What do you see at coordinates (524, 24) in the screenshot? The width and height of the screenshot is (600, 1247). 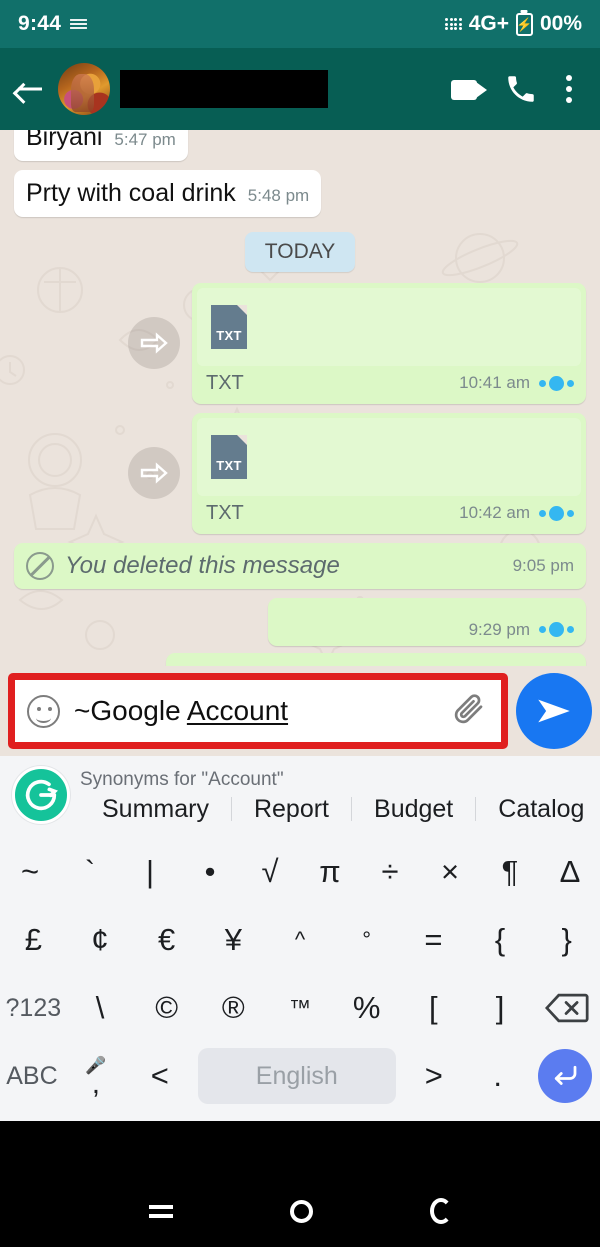 I see `battery-charging-icon: ⚡` at bounding box center [524, 24].